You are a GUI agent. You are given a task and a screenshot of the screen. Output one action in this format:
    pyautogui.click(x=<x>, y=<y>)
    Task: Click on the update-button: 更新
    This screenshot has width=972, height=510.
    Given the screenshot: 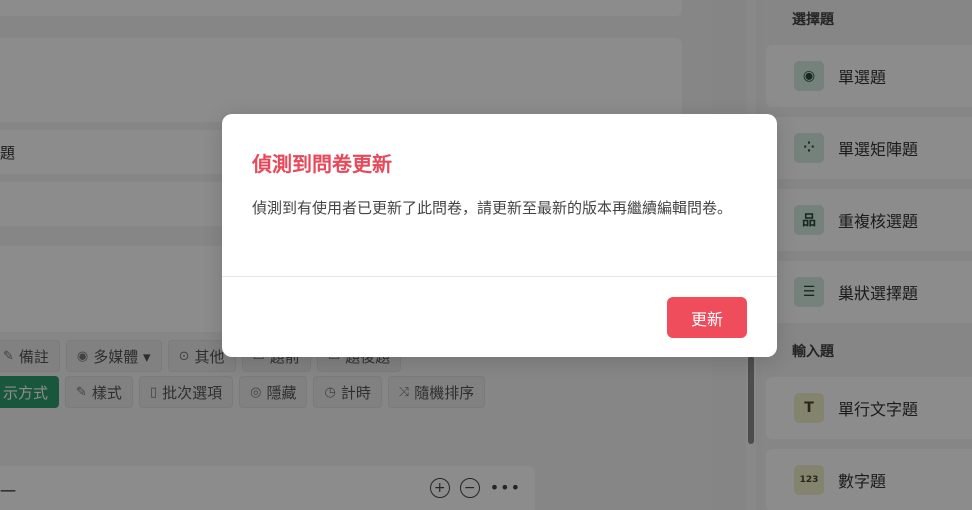 What is the action you would take?
    pyautogui.click(x=707, y=317)
    